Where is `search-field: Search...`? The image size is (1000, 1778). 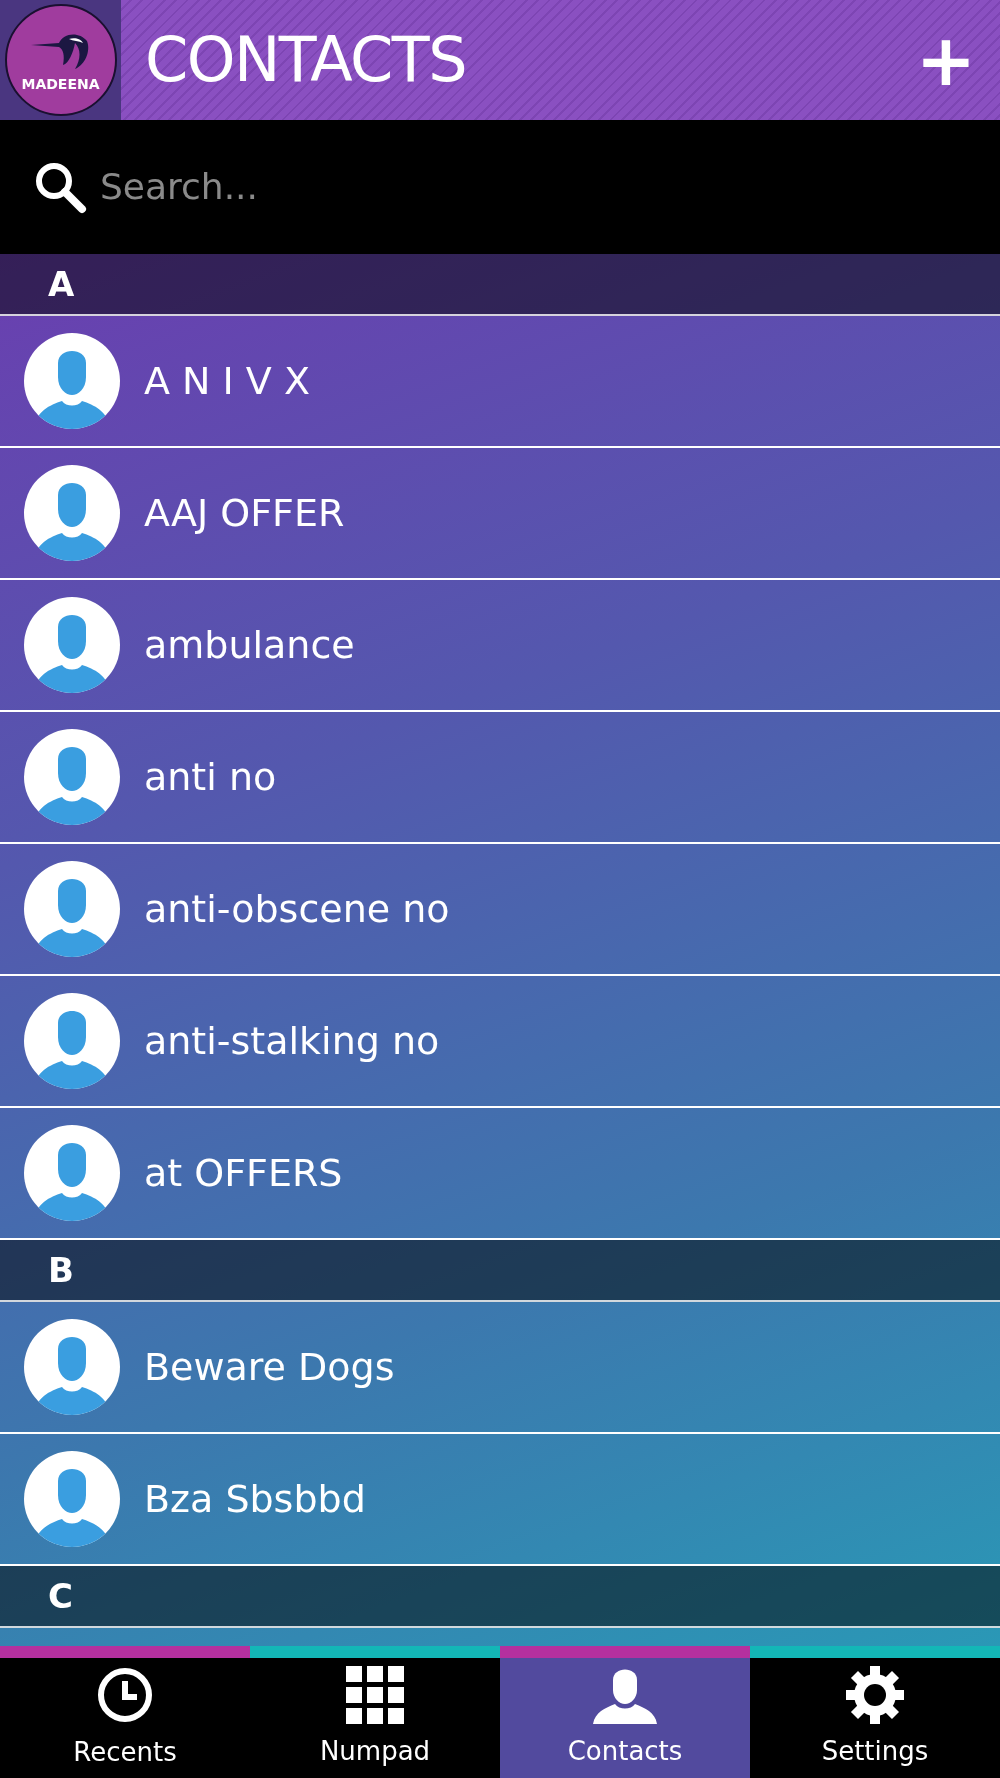 search-field: Search... is located at coordinates (534, 187).